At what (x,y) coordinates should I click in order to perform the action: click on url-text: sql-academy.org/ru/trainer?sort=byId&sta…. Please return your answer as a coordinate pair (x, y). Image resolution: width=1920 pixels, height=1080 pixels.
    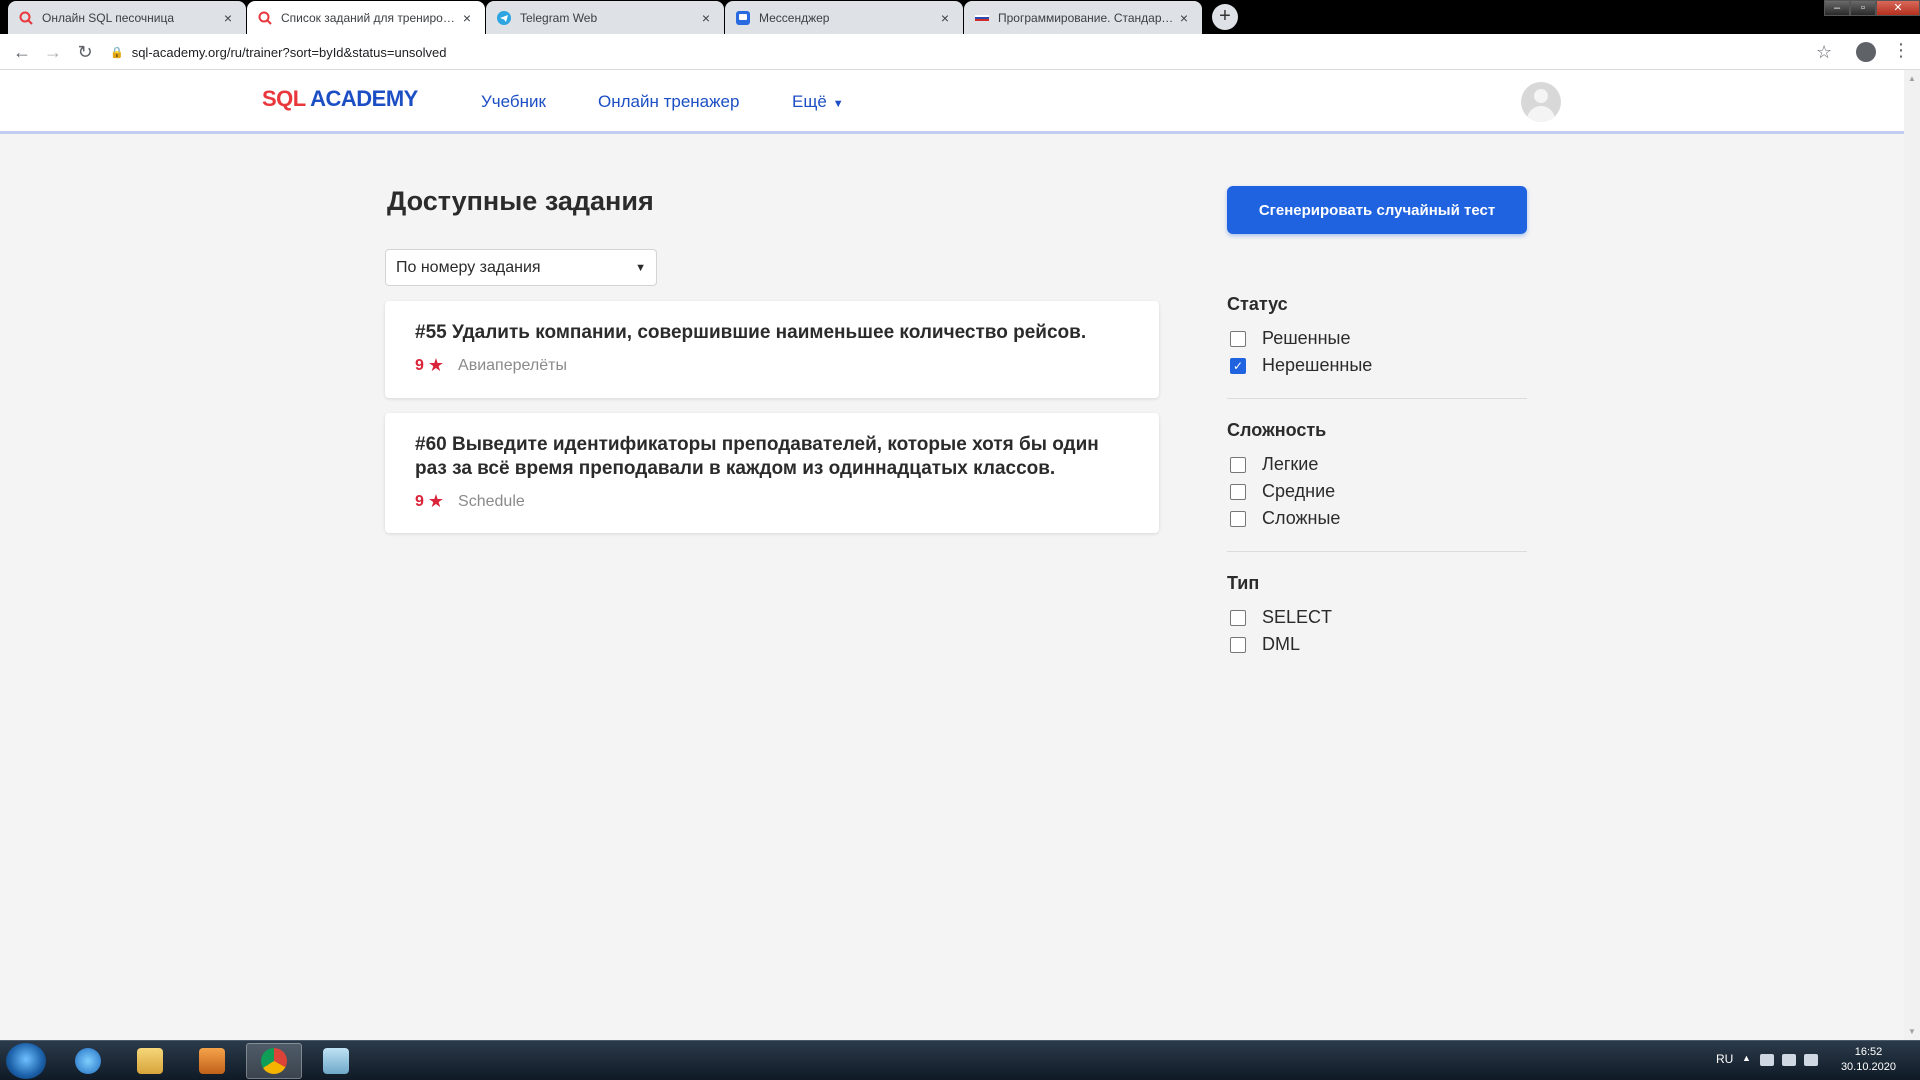
    Looking at the image, I should click on (289, 52).